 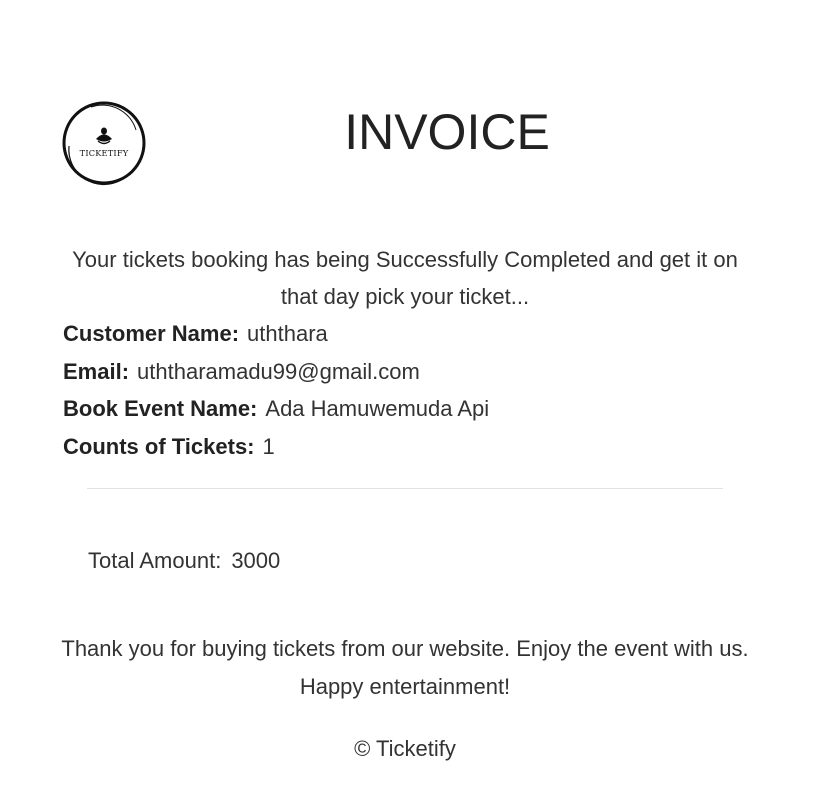 What do you see at coordinates (159, 446) in the screenshot?
I see `ticket-count-label: Counts of Tickets:` at bounding box center [159, 446].